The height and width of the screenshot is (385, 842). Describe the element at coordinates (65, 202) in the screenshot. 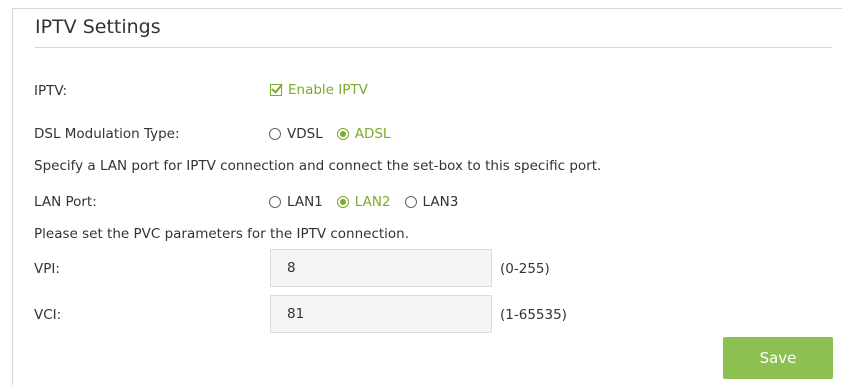

I see `lan-port-label: LAN Port:` at that location.